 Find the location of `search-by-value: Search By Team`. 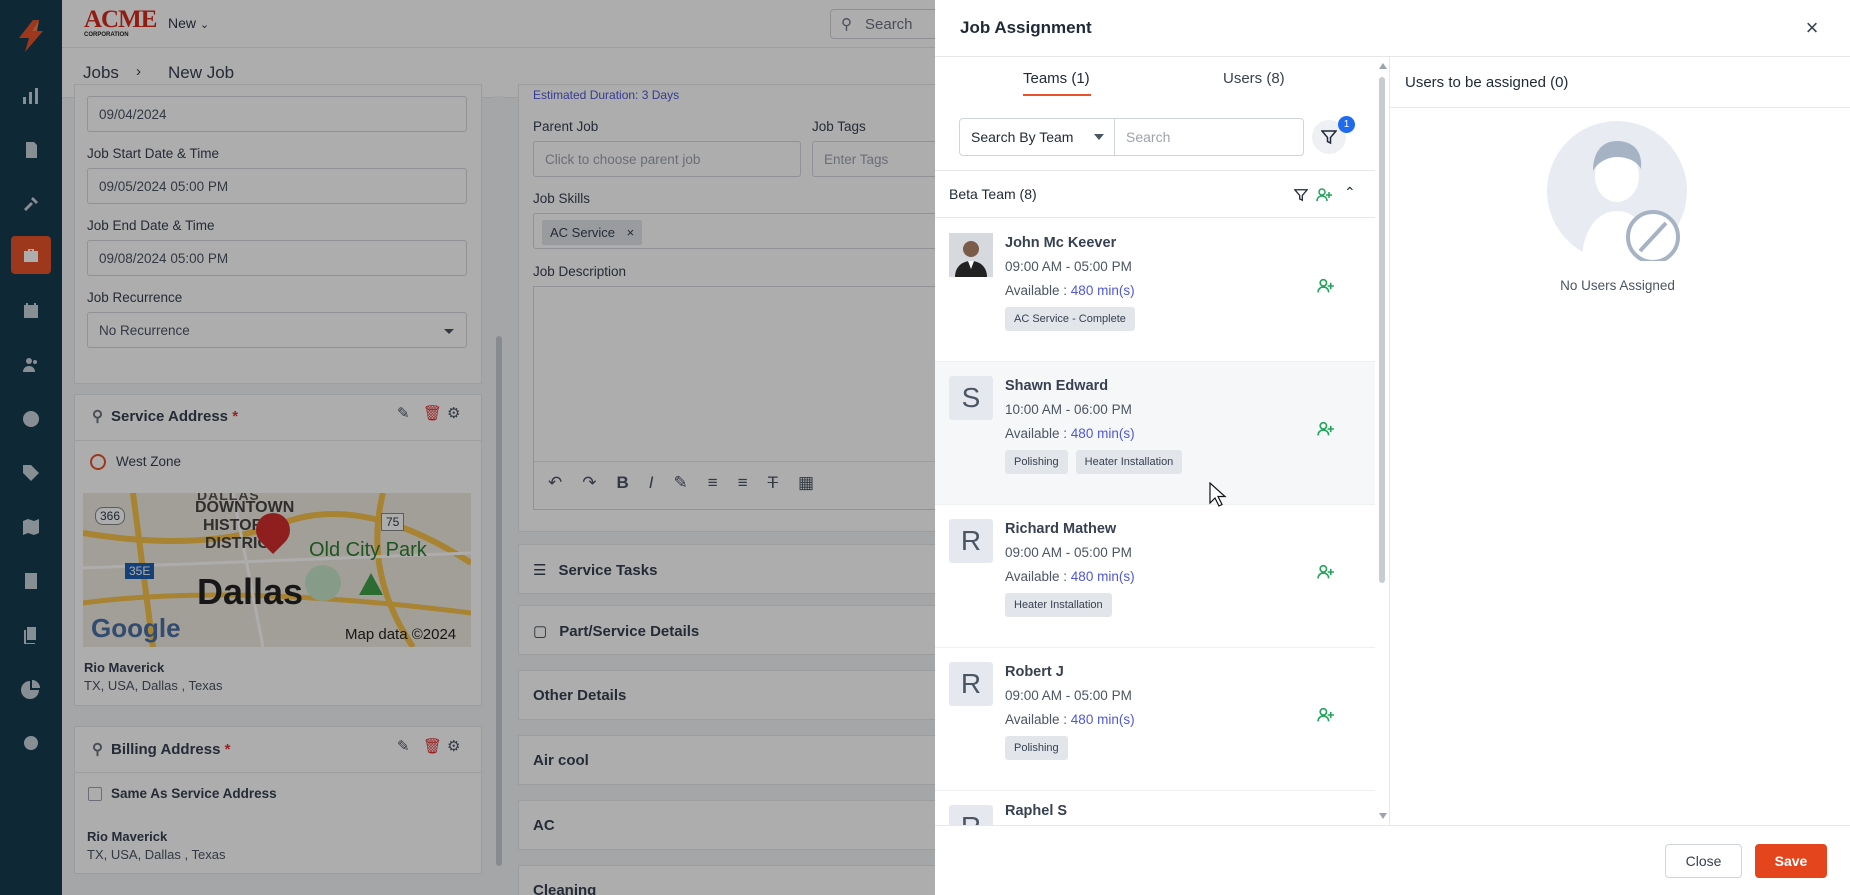

search-by-value: Search By Team is located at coordinates (1022, 137).